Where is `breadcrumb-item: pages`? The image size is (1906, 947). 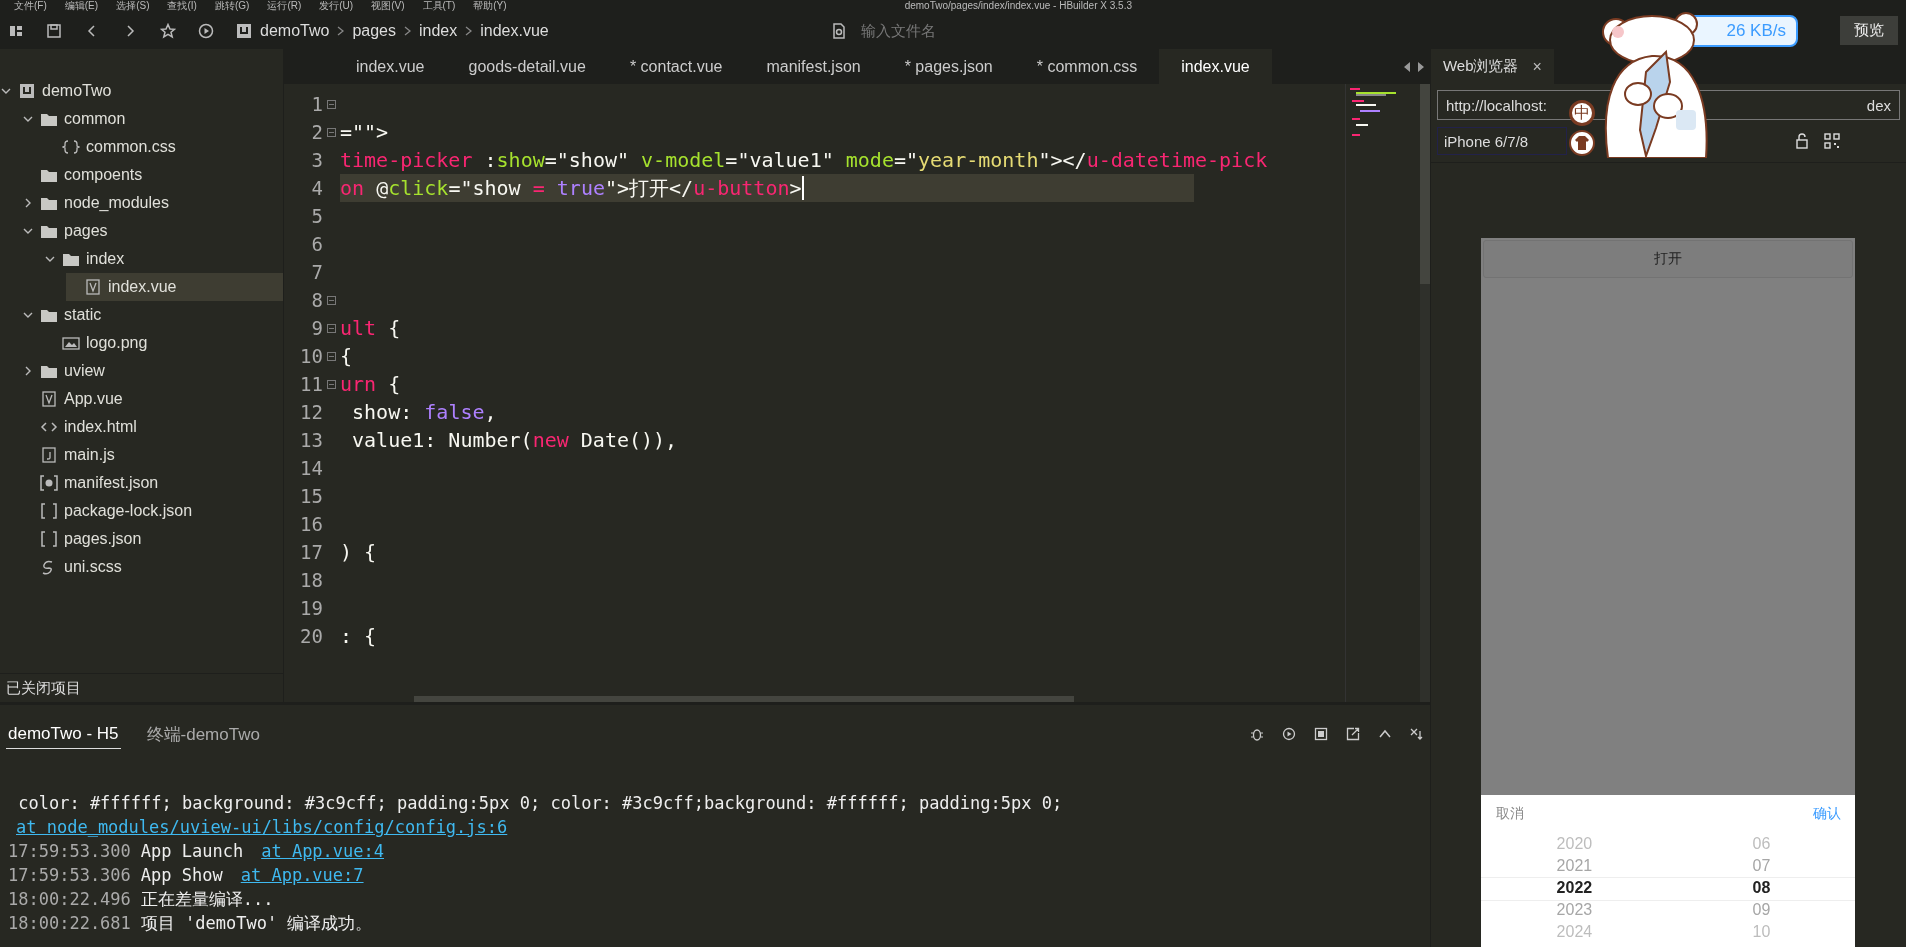
breadcrumb-item: pages is located at coordinates (374, 30).